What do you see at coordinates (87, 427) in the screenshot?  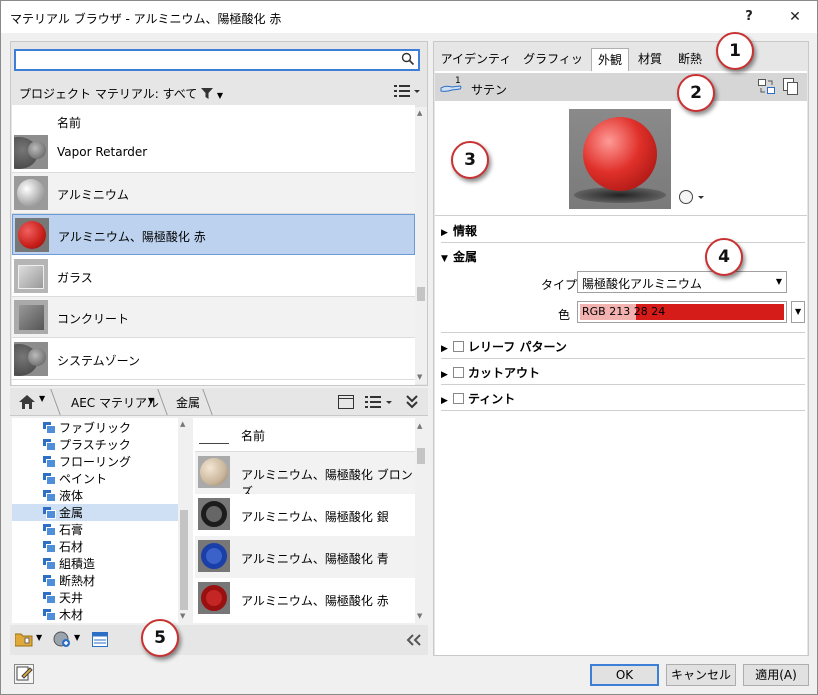 I see `tree-item: ファブリック` at bounding box center [87, 427].